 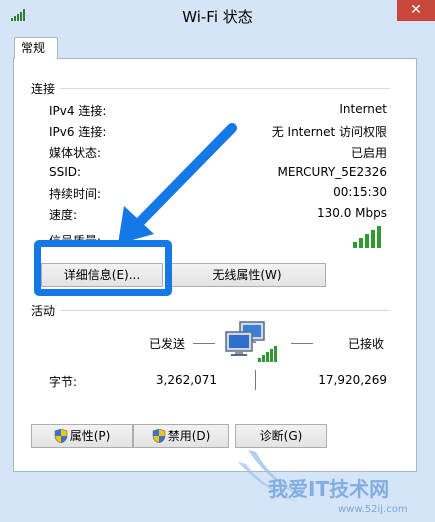 What do you see at coordinates (329, 489) in the screenshot?
I see `watermark-text: 我爱IT技术网` at bounding box center [329, 489].